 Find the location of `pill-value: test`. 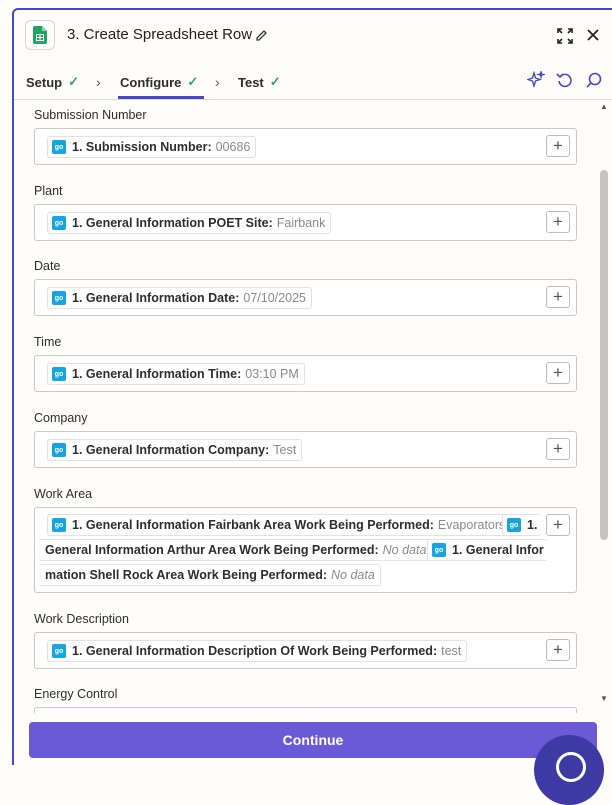

pill-value: test is located at coordinates (451, 651).